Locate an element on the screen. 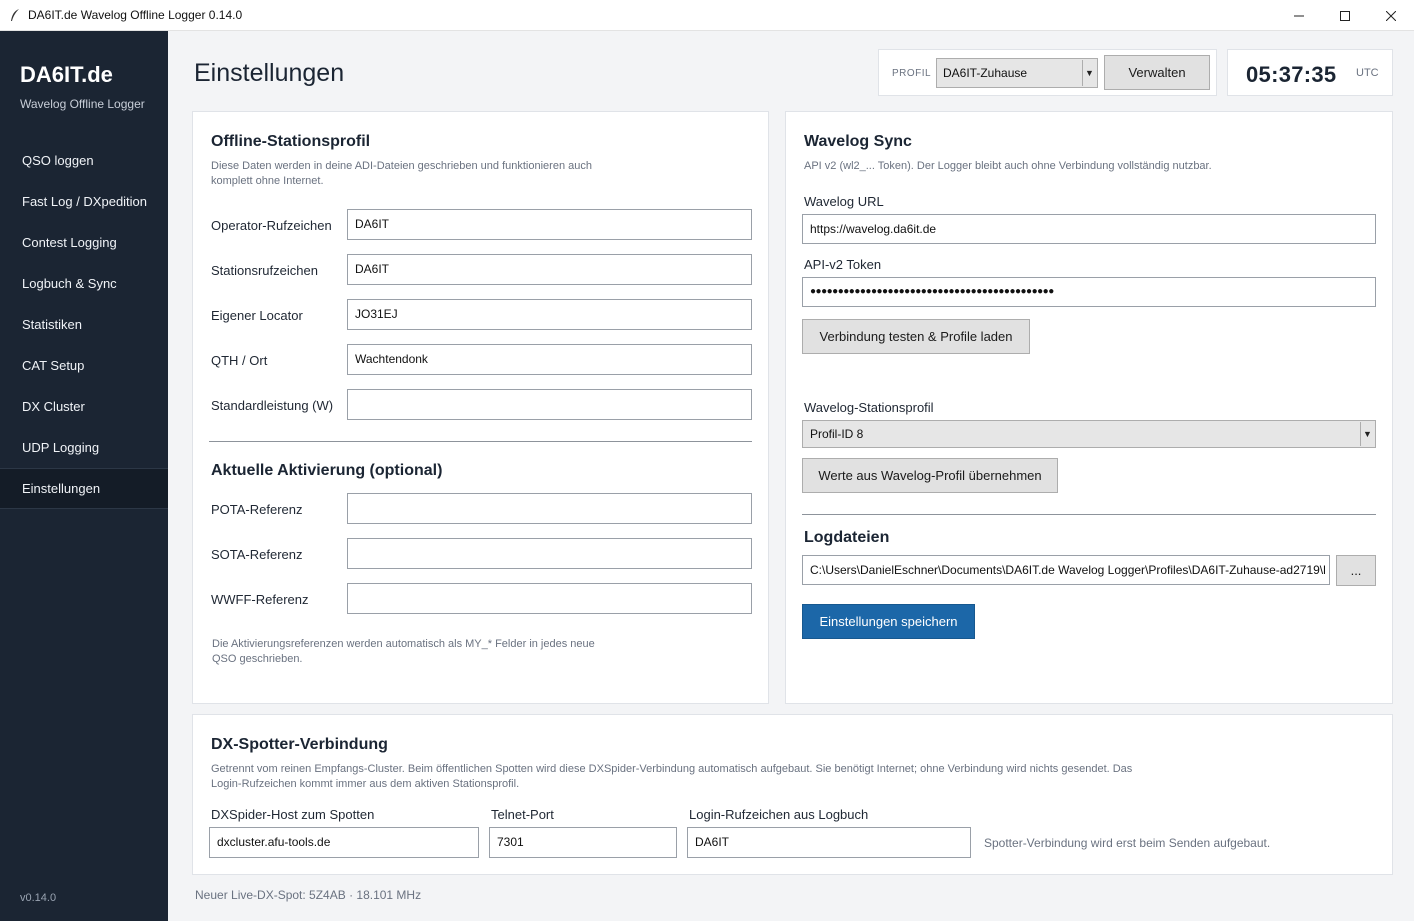 The image size is (1414, 921). telnet-port-label: Telnet-Port is located at coordinates (522, 814).